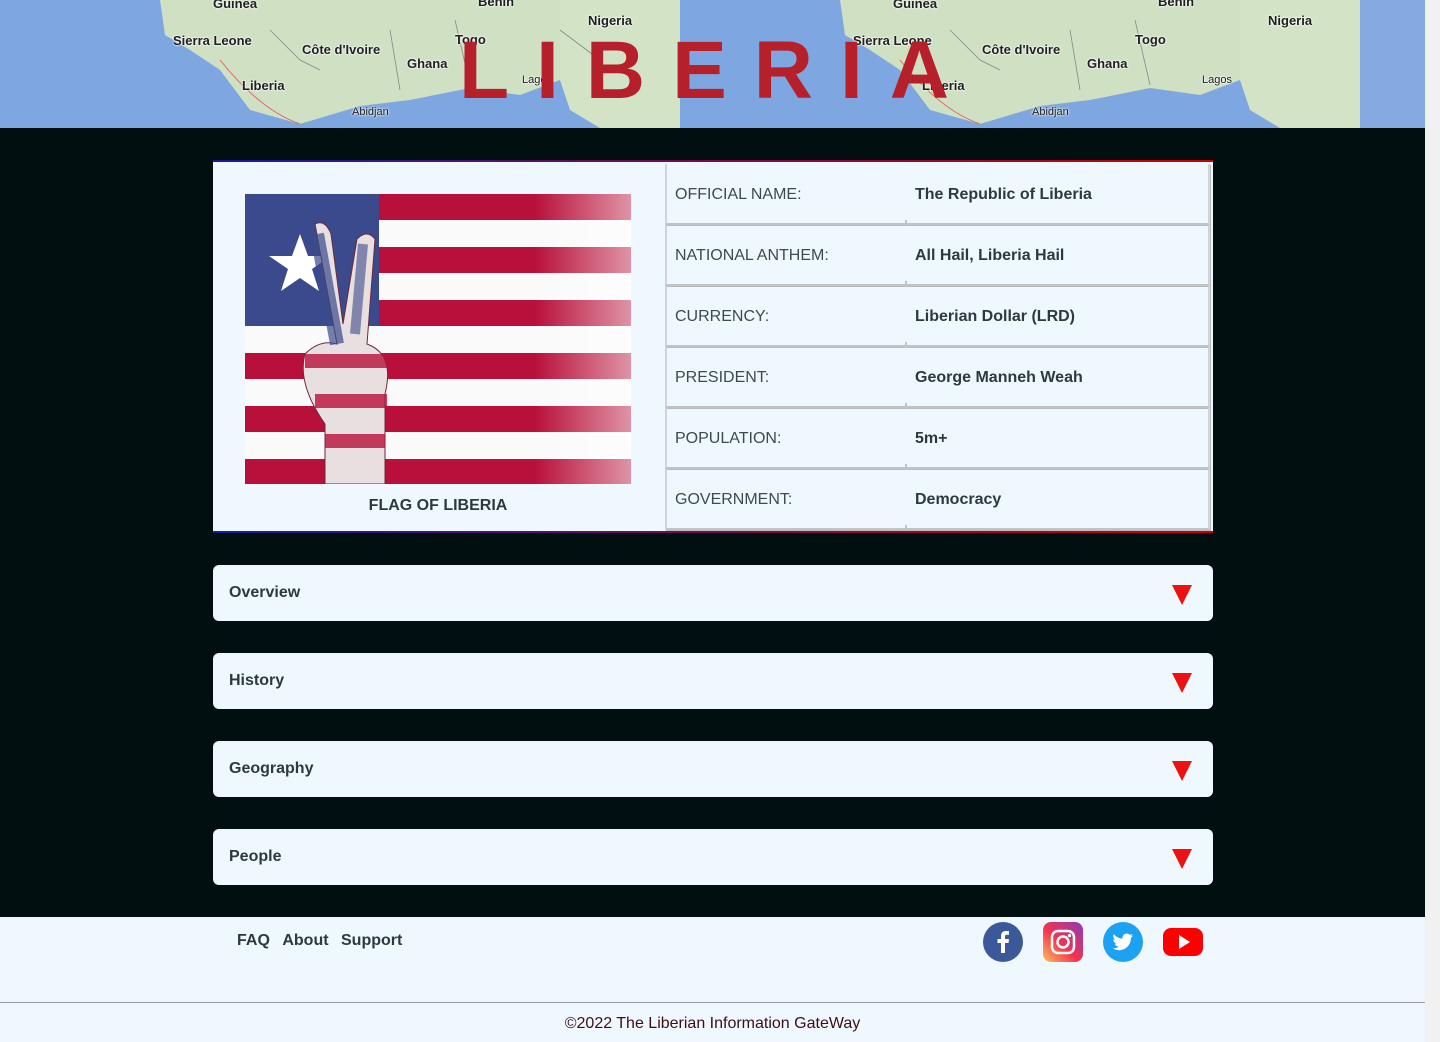  What do you see at coordinates (738, 194) in the screenshot?
I see `fact-key: OFFICIAL NAME:` at bounding box center [738, 194].